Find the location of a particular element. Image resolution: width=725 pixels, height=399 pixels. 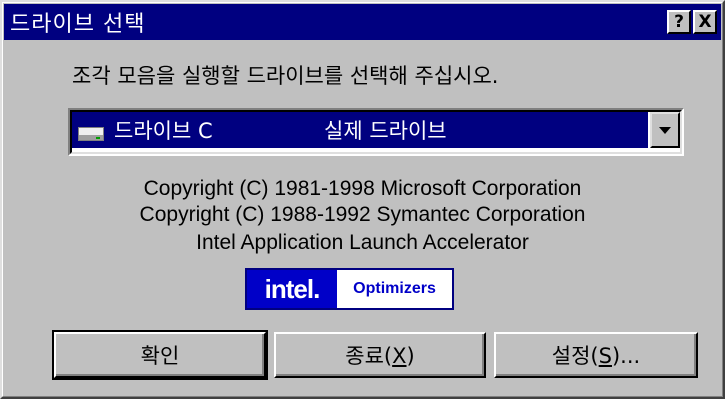

exit-button: 종료(X) is located at coordinates (380, 355).